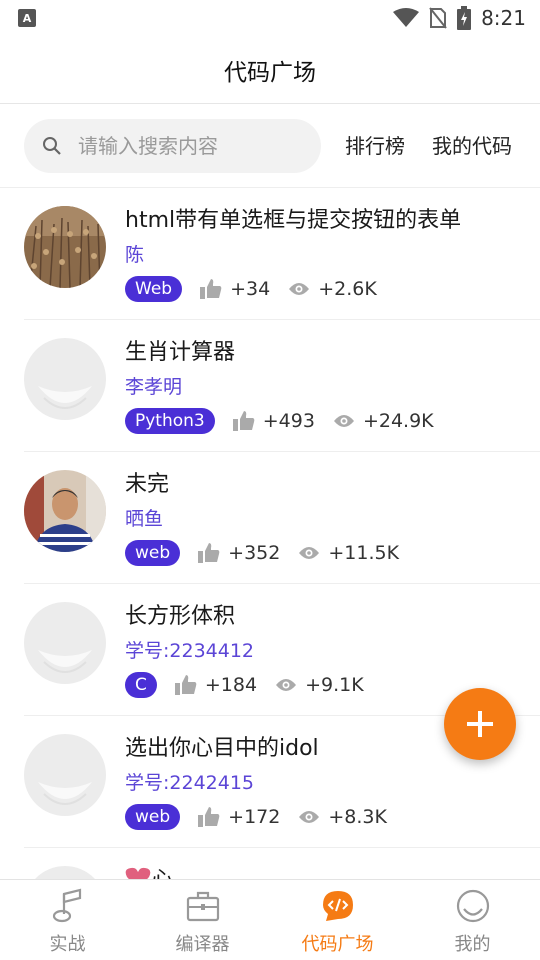  What do you see at coordinates (188, 146) in the screenshot?
I see `search-input` at bounding box center [188, 146].